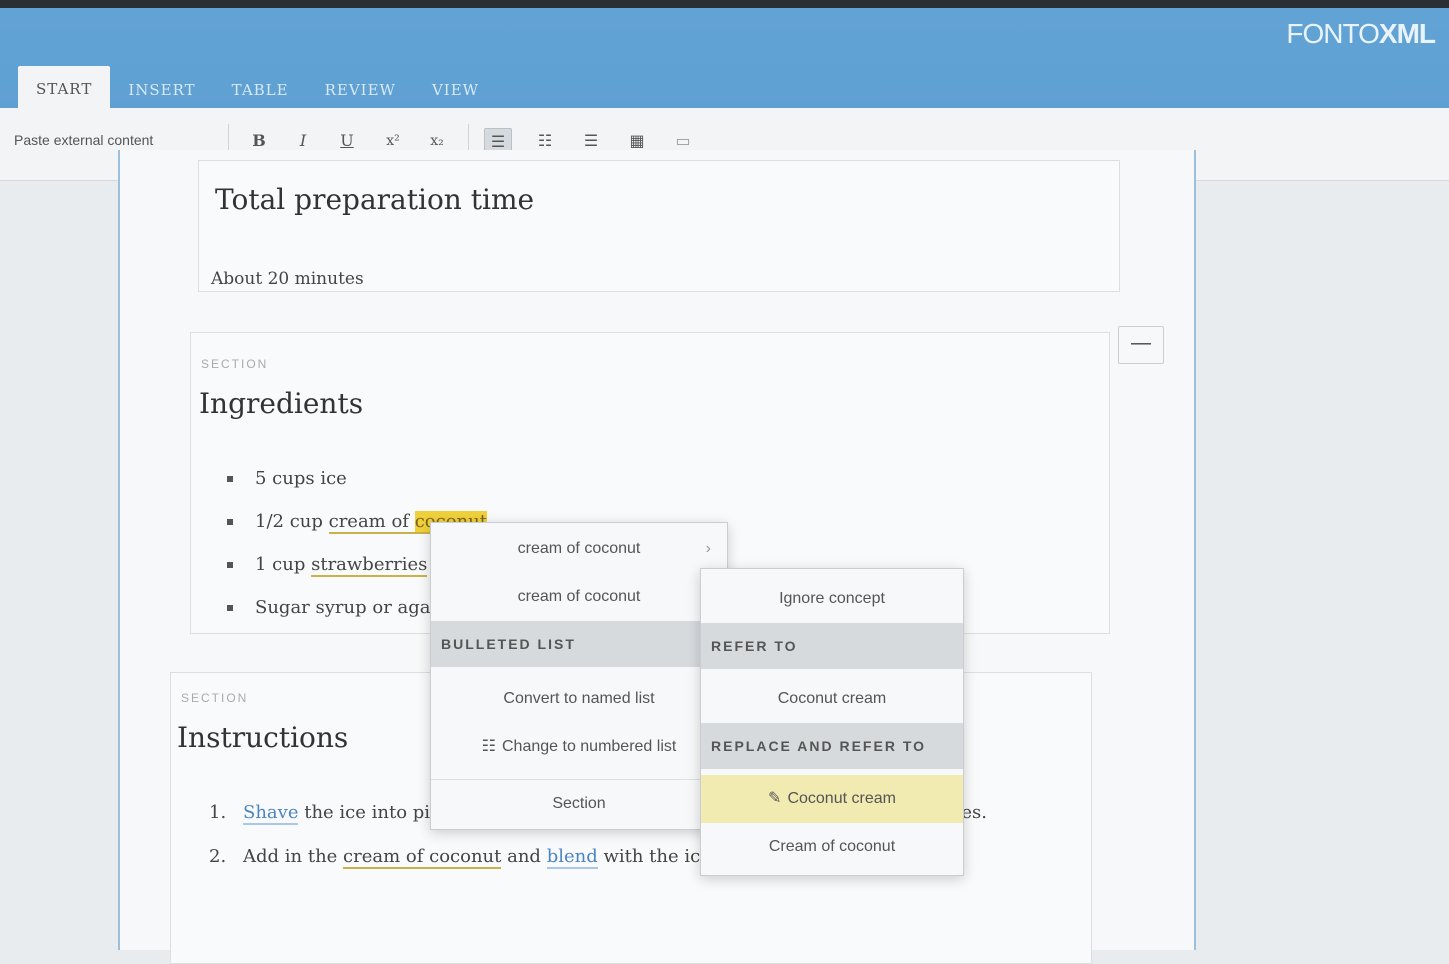  What do you see at coordinates (832, 746) in the screenshot?
I see `menu-header: REPLACE AND REFER TO` at bounding box center [832, 746].